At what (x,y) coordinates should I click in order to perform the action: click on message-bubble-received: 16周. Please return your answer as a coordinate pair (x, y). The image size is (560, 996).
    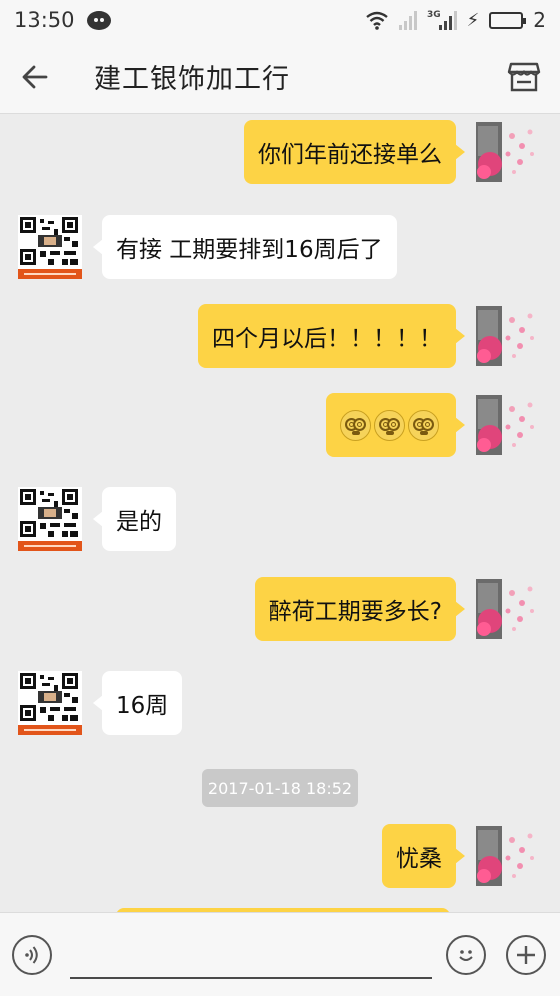
    Looking at the image, I should click on (137, 703).